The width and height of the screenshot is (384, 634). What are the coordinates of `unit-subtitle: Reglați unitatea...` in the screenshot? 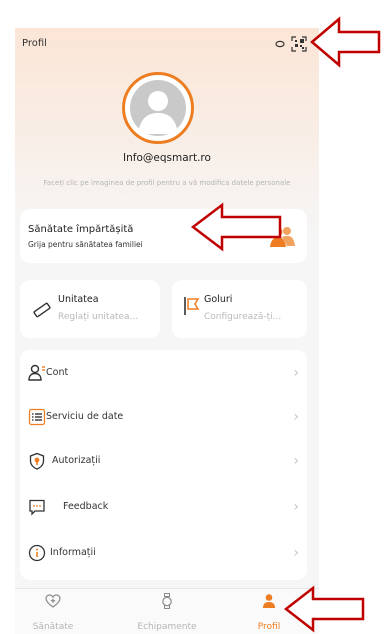 It's located at (98, 317).